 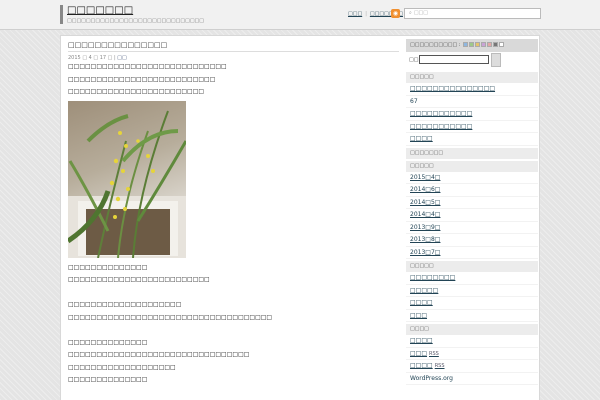 I want to click on search-placeholder: □□□, so click(x=420, y=13).